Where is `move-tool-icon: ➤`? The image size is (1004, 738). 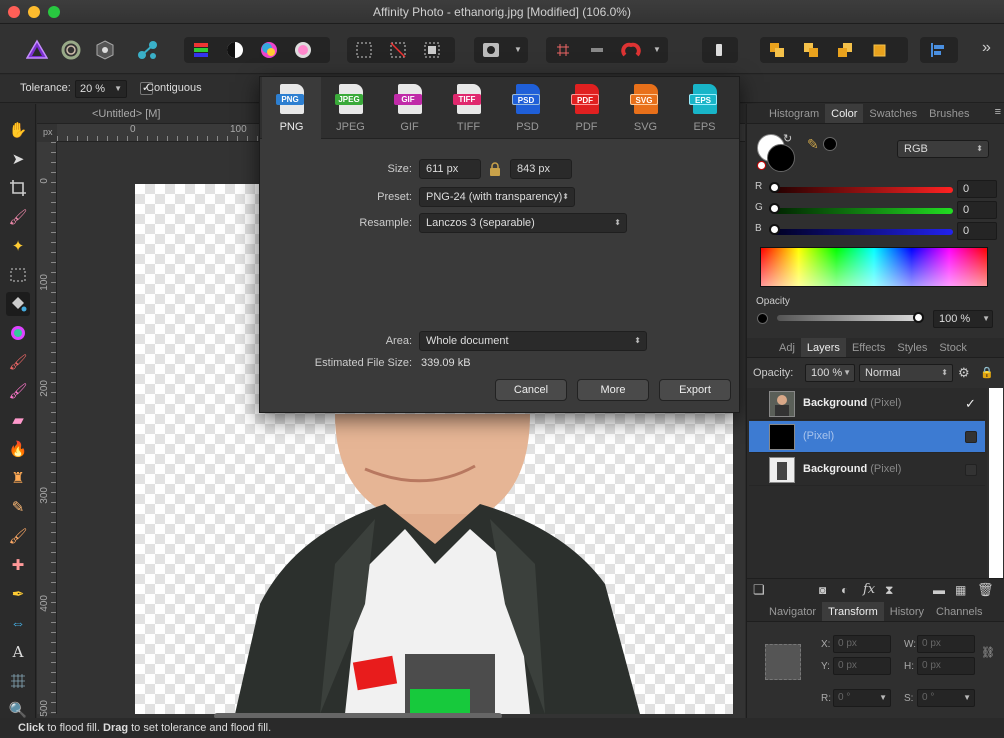
move-tool-icon: ➤ is located at coordinates (18, 159).